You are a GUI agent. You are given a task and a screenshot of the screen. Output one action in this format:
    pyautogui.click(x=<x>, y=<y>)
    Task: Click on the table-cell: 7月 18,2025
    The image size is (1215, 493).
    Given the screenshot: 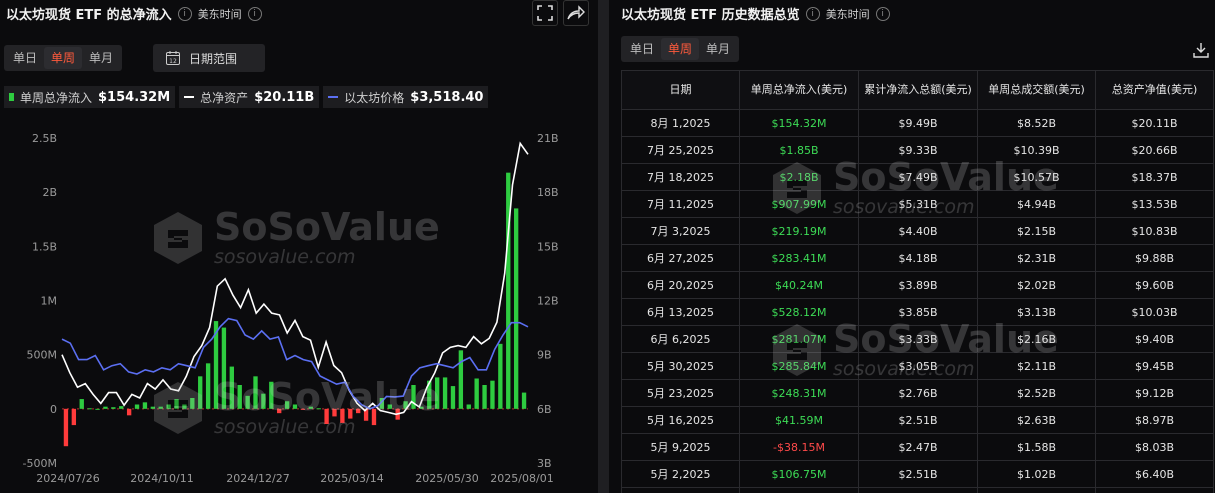 What is the action you would take?
    pyautogui.click(x=680, y=177)
    